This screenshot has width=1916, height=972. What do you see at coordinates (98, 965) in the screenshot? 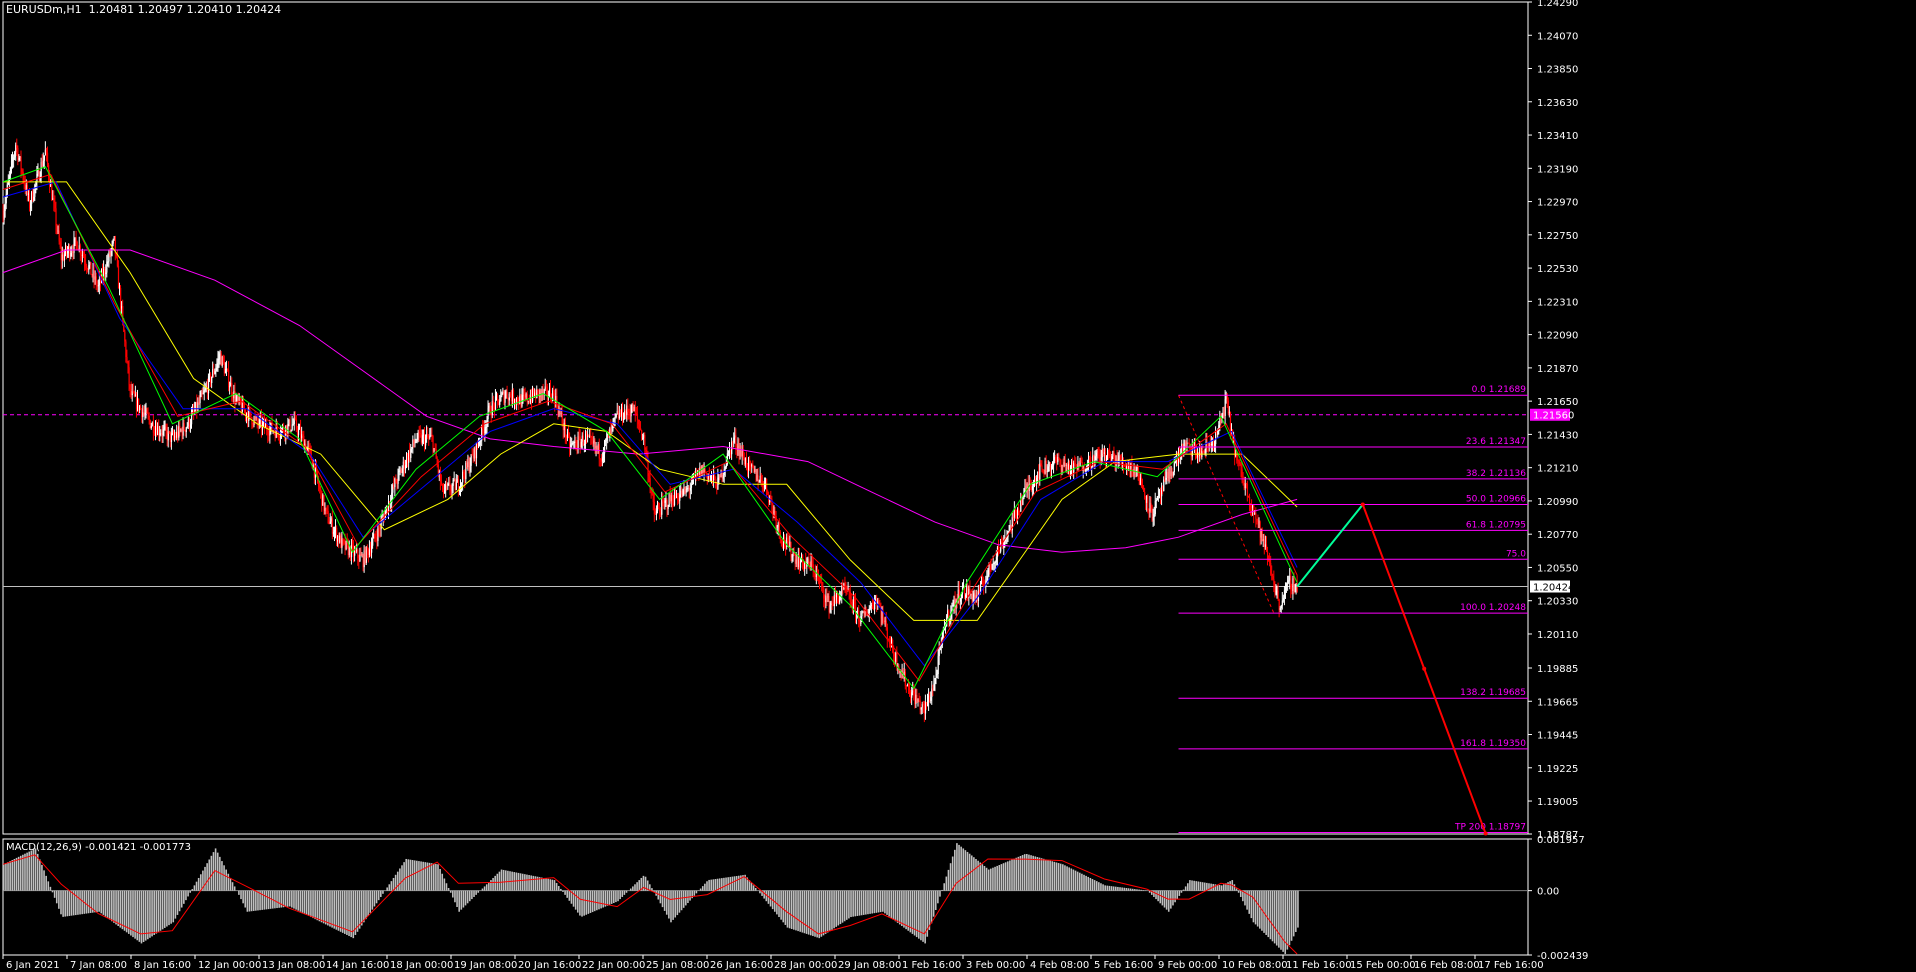
I see `time-tick-label: 7 Jan 08:00` at bounding box center [98, 965].